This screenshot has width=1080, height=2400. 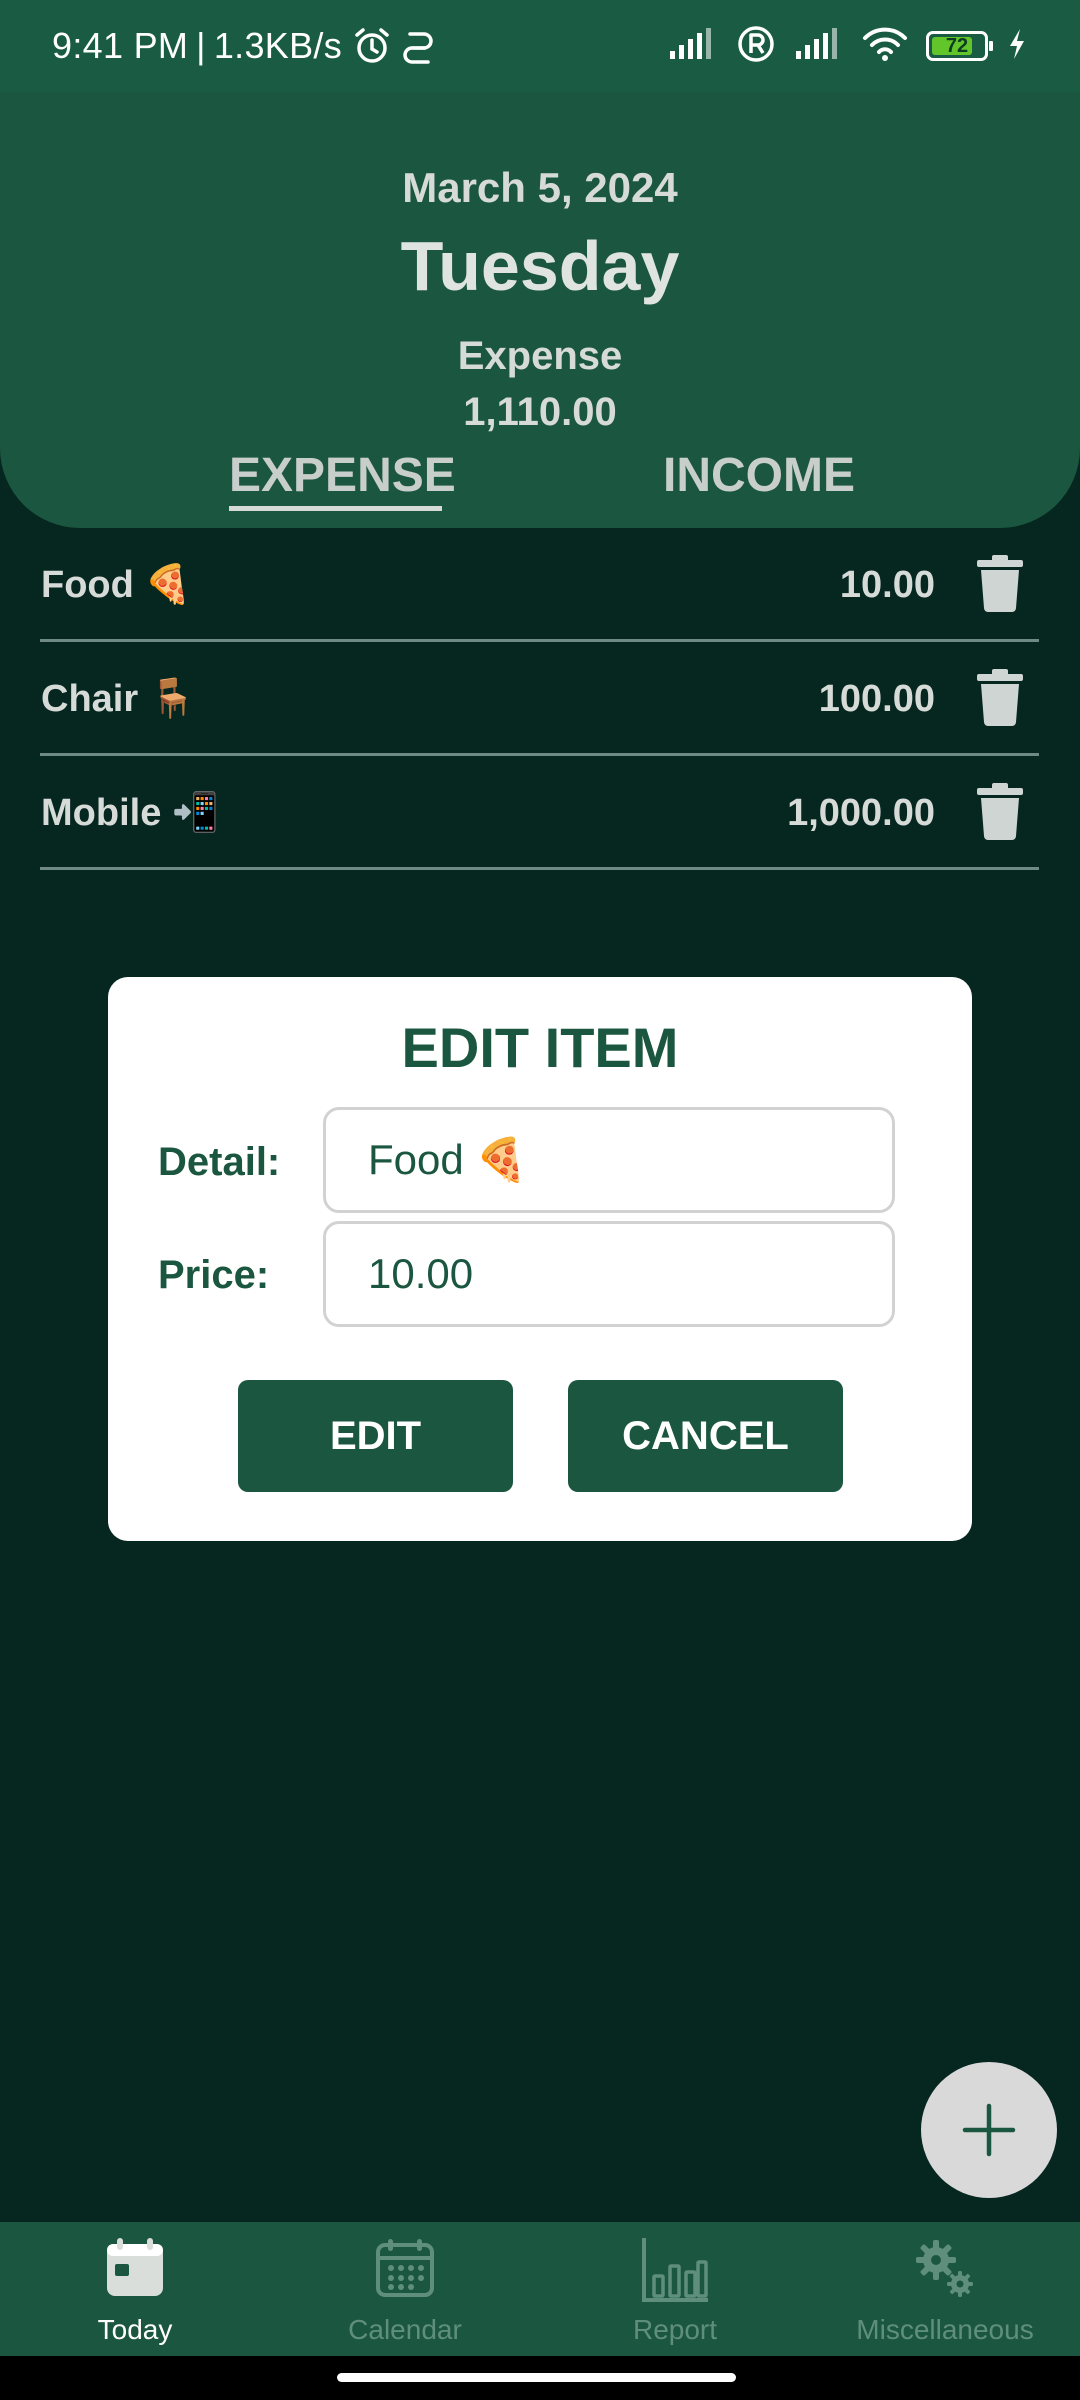 What do you see at coordinates (130, 813) in the screenshot?
I see `item-detail: Mobile 📲` at bounding box center [130, 813].